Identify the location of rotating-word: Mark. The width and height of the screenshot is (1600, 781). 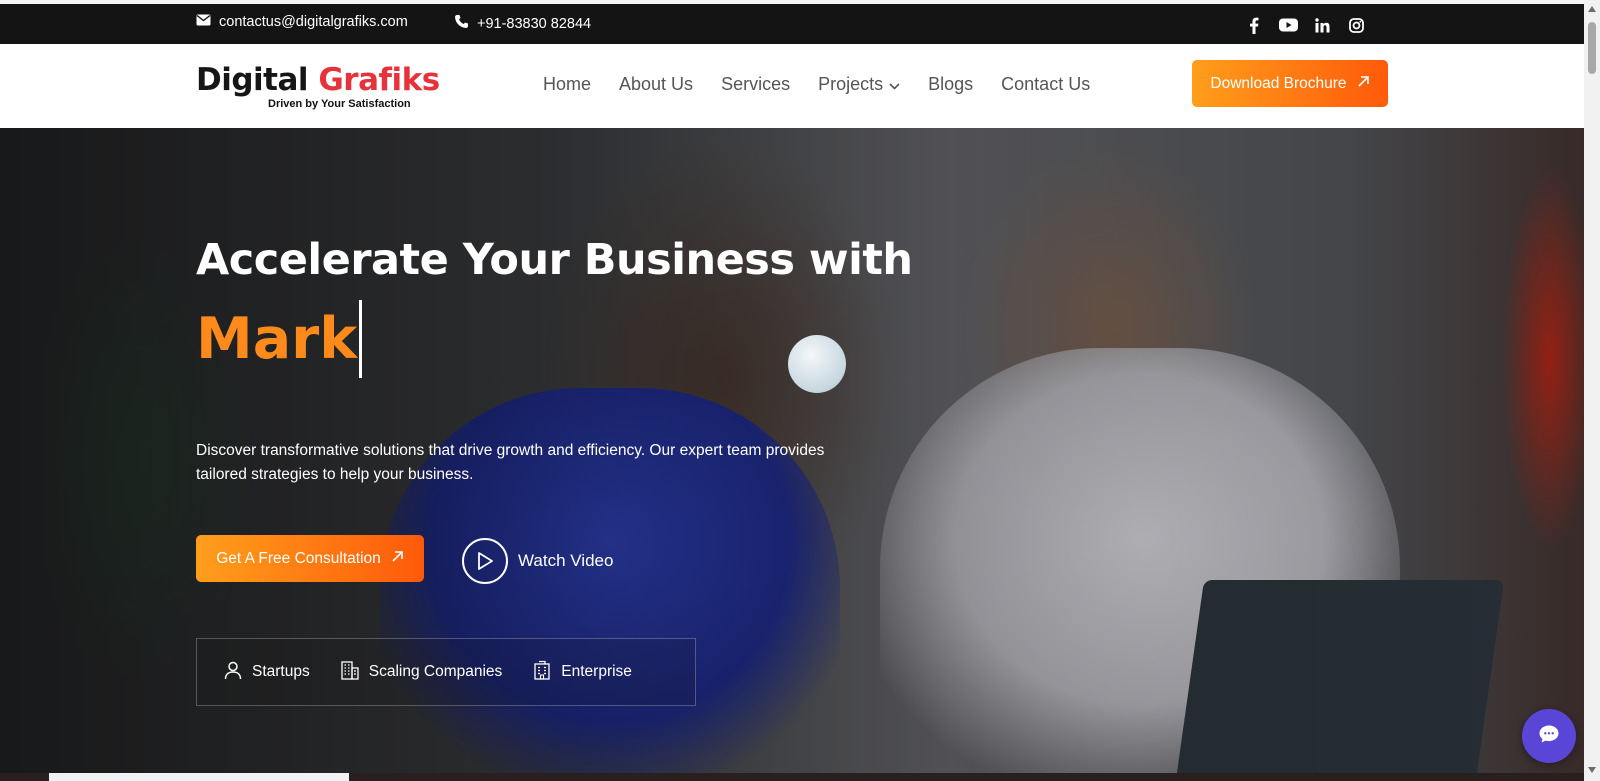
(277, 339).